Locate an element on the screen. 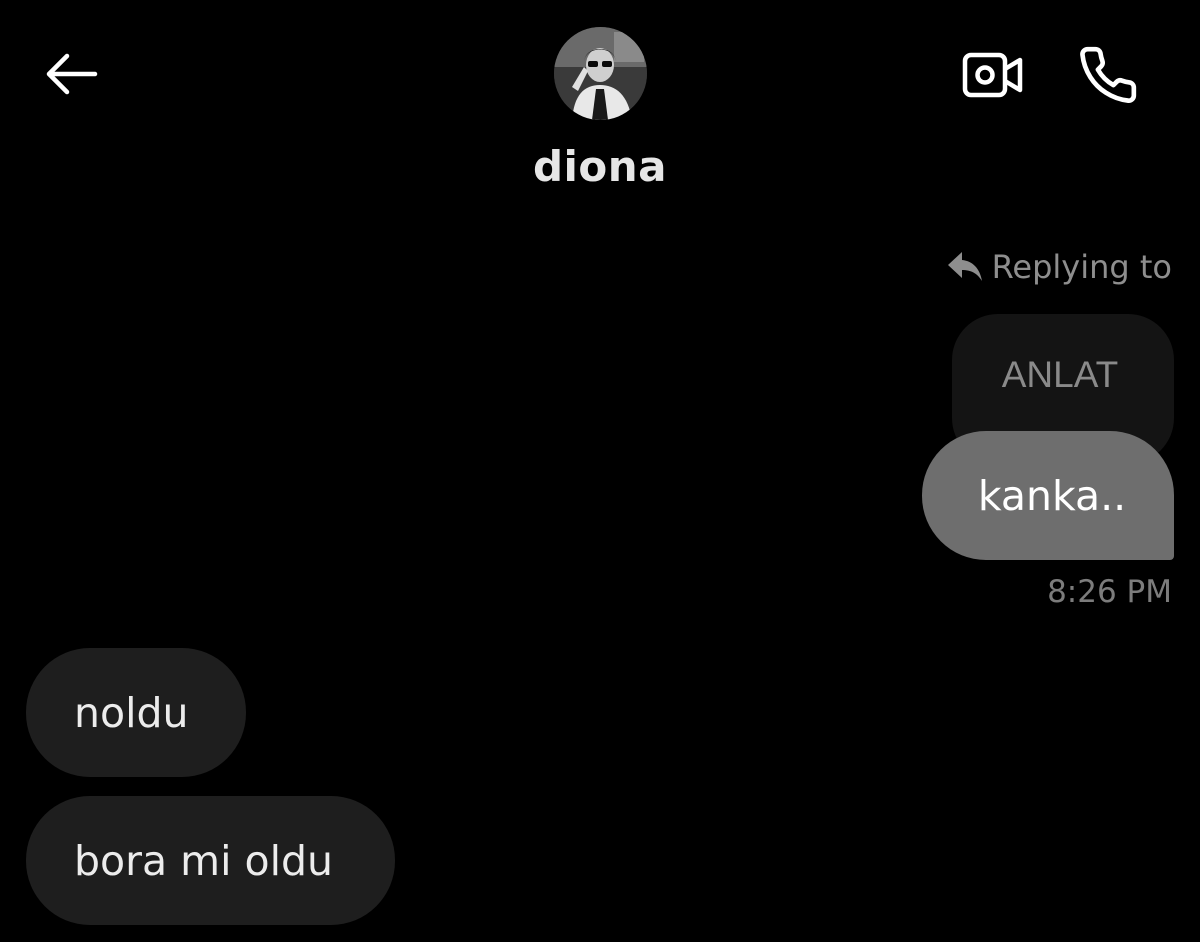 This screenshot has height=942, width=1200. avatar is located at coordinates (600, 73).